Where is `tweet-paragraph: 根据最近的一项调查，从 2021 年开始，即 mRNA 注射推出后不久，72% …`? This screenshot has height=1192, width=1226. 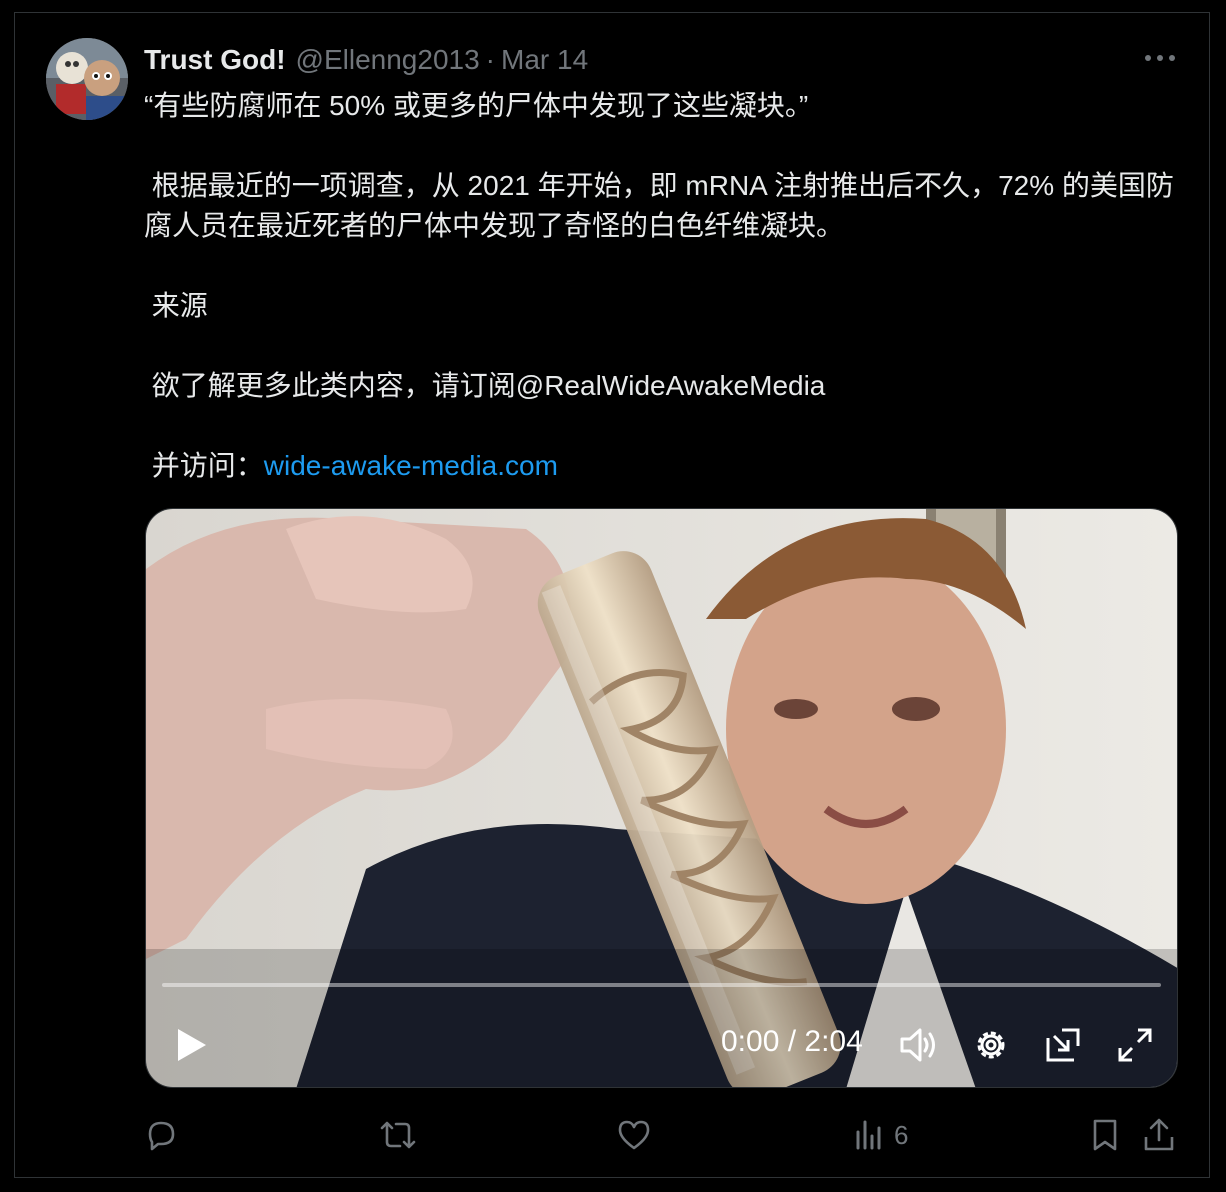
tweet-paragraph: 根据最近的一项调查，从 2021 年开始，即 mRNA 注射推出后不久，72% … is located at coordinates (659, 205).